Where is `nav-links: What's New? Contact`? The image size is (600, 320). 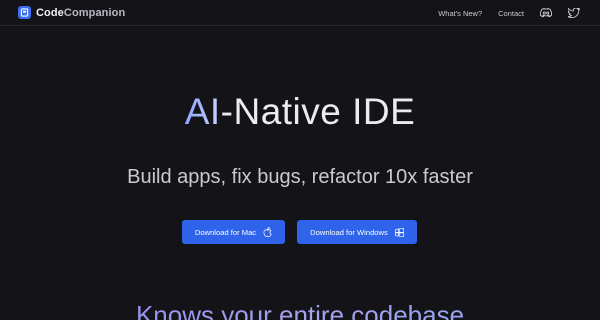 nav-links: What's New? Contact is located at coordinates (501, 13).